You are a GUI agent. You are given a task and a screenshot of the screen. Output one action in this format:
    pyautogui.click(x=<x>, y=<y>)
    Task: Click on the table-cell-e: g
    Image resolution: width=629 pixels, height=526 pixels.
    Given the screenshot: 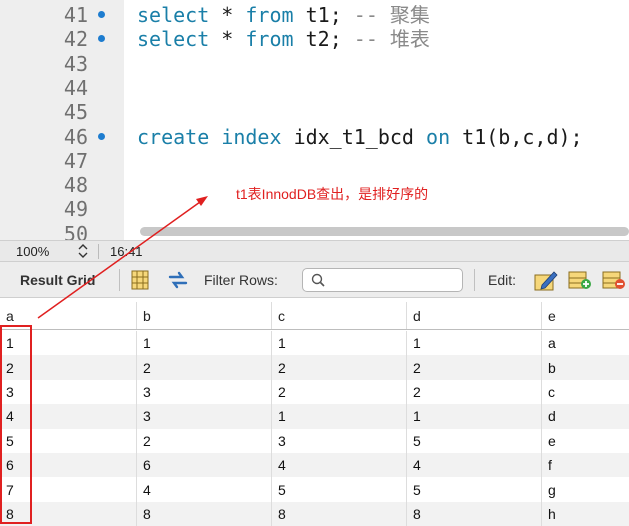 What is the action you would take?
    pyautogui.click(x=585, y=489)
    